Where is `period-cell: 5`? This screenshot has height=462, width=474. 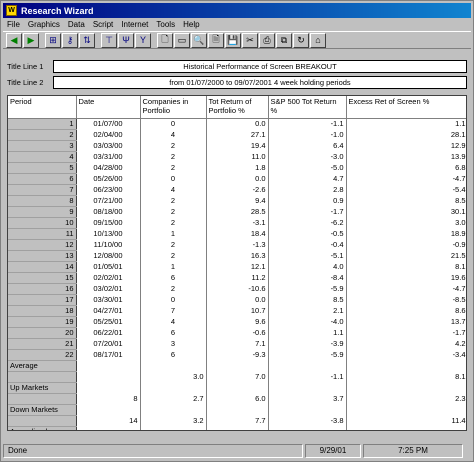 period-cell: 5 is located at coordinates (42, 168).